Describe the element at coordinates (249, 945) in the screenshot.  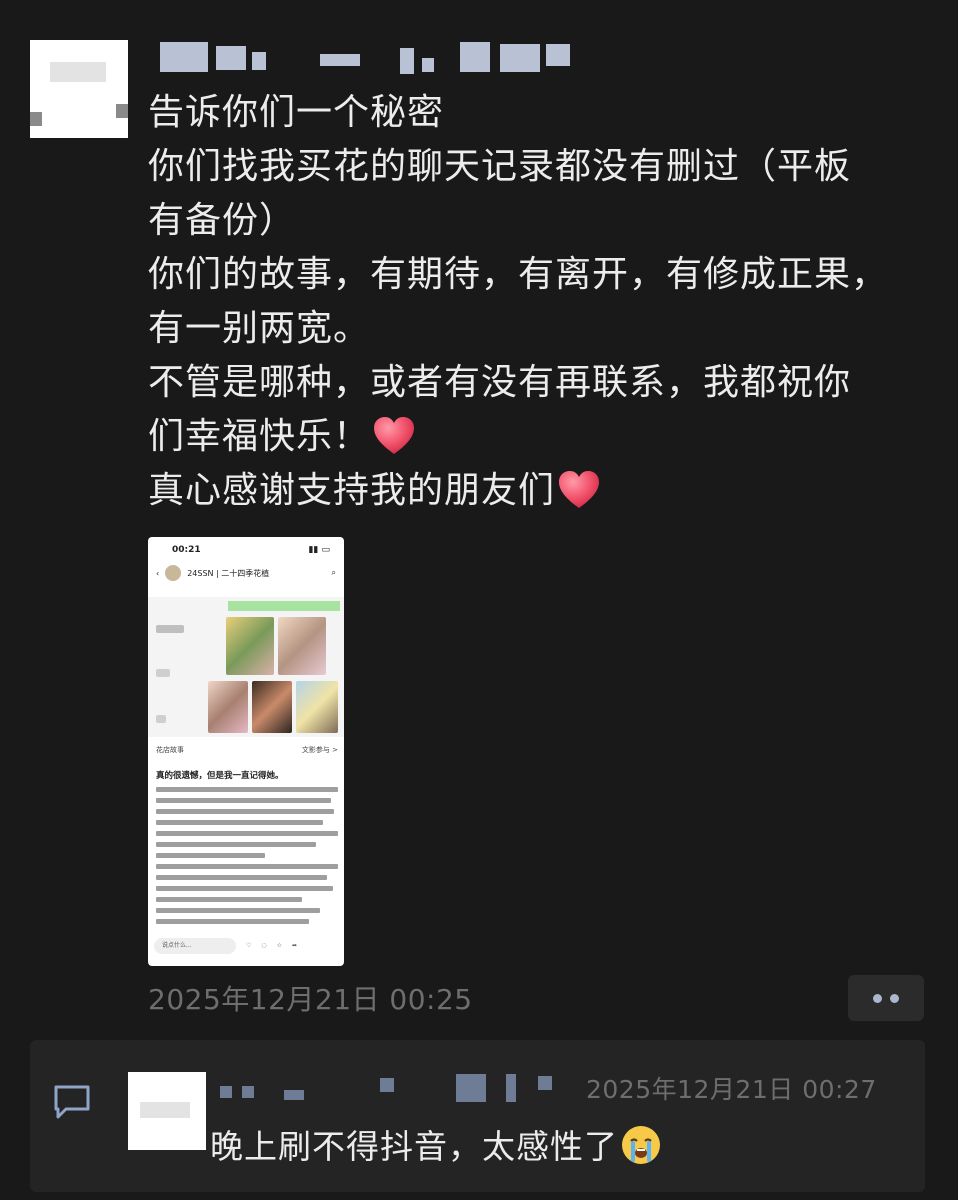
I see `like-icon: ♡` at that location.